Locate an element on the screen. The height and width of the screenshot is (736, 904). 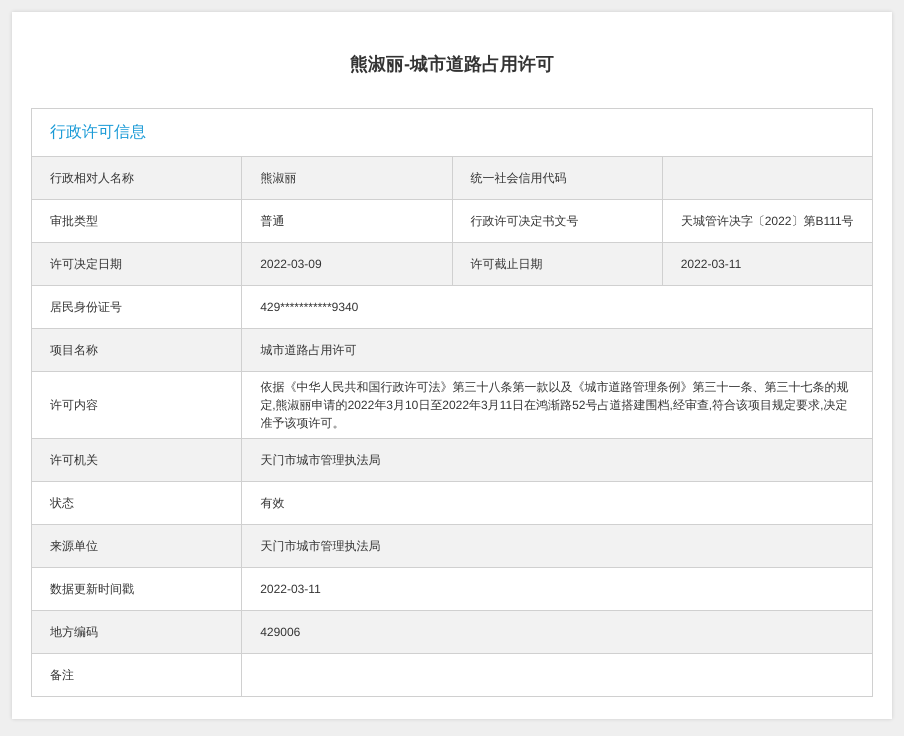
section-heading: 行政许可信息 is located at coordinates (452, 132).